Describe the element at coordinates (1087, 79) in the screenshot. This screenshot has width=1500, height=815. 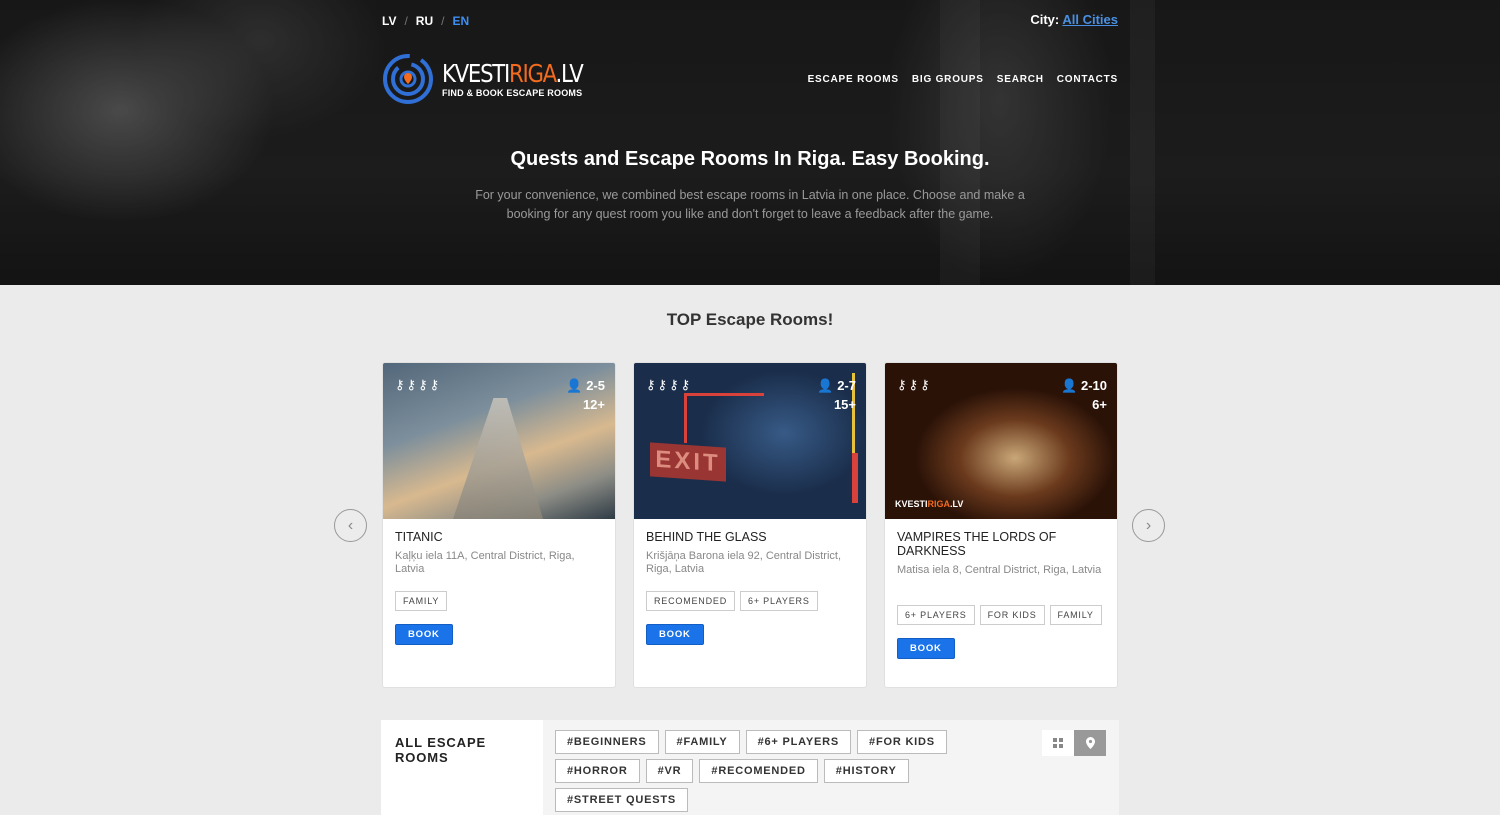
I see `nav-contacts: CONTACTS` at that location.